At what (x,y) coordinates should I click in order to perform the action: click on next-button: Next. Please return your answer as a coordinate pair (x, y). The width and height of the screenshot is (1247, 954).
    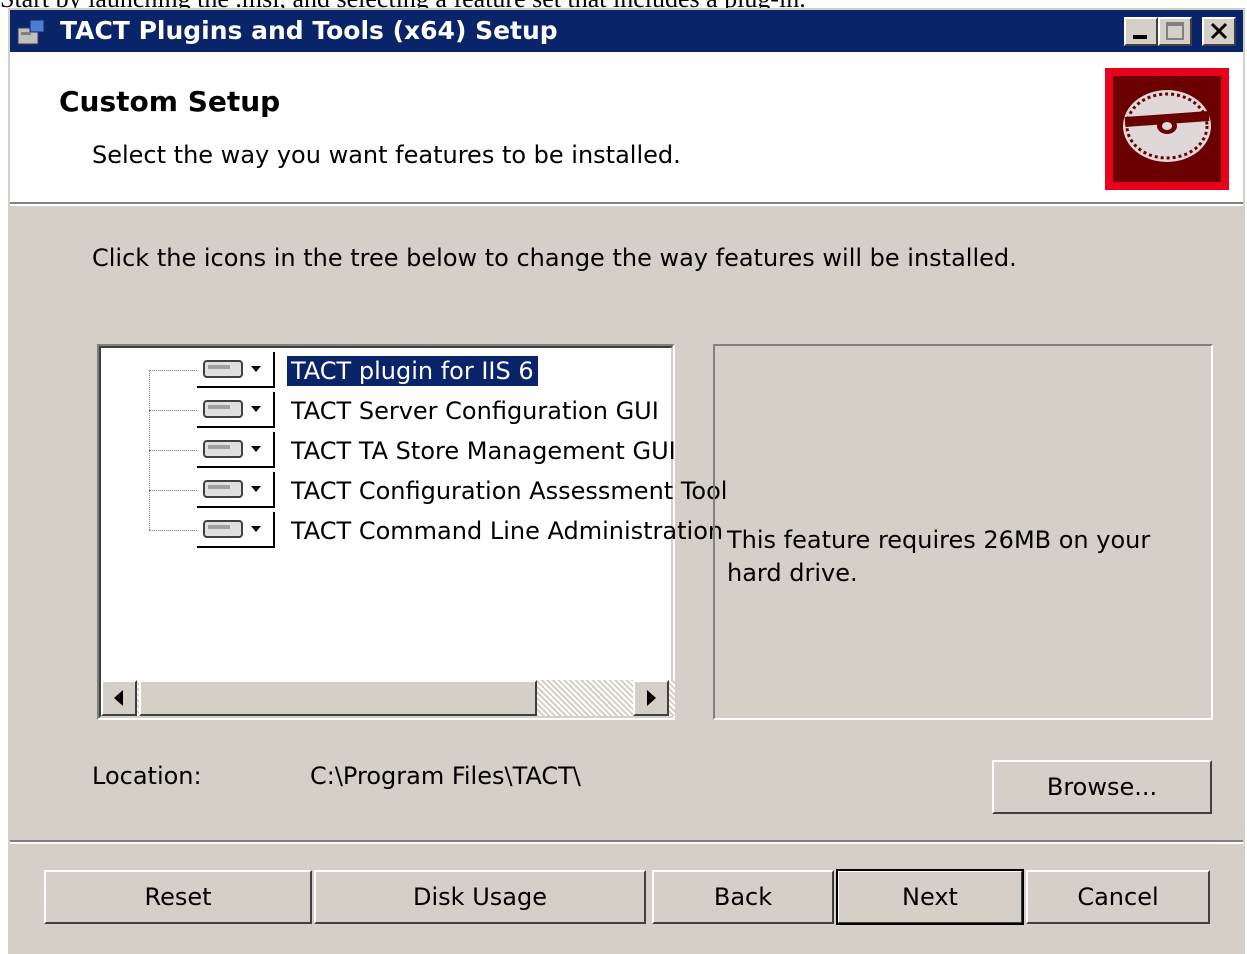
    Looking at the image, I should click on (930, 897).